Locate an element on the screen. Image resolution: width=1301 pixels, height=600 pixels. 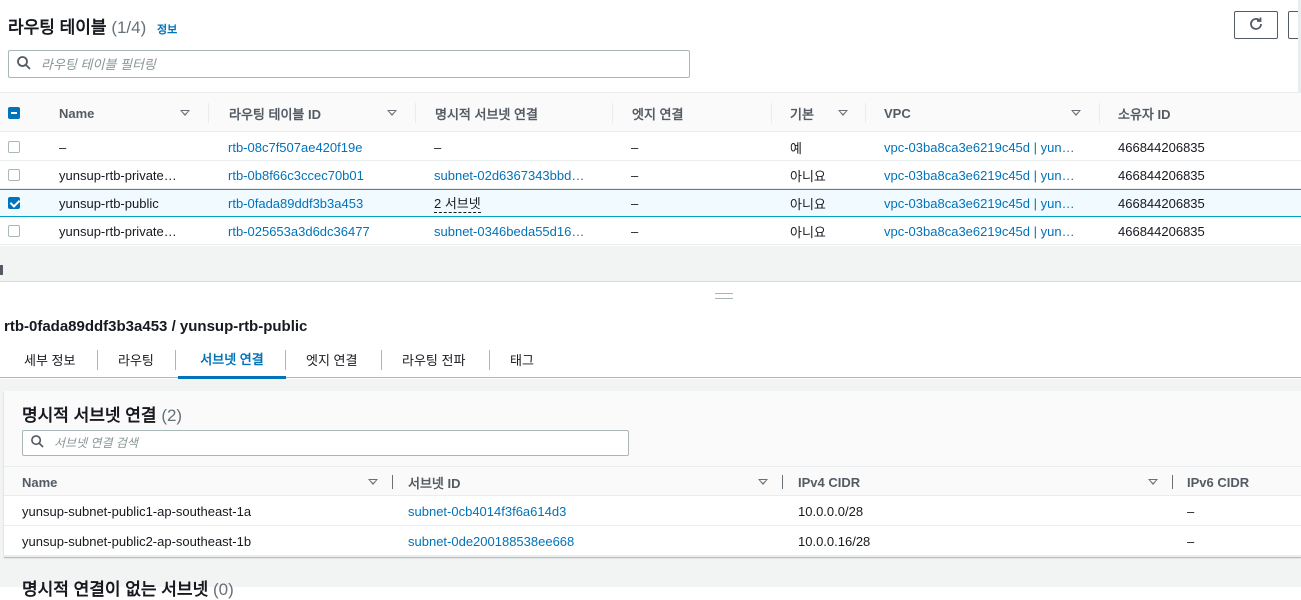
refresh-button is located at coordinates (1256, 25).